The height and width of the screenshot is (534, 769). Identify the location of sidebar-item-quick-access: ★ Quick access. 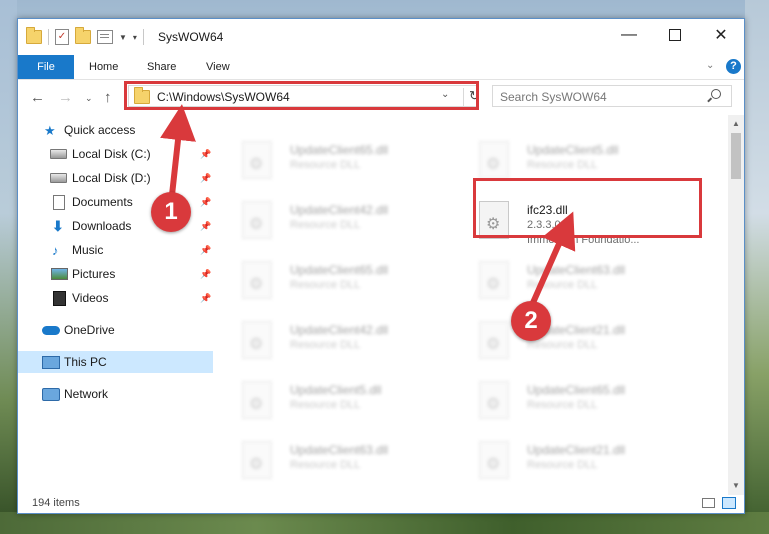
(115, 130).